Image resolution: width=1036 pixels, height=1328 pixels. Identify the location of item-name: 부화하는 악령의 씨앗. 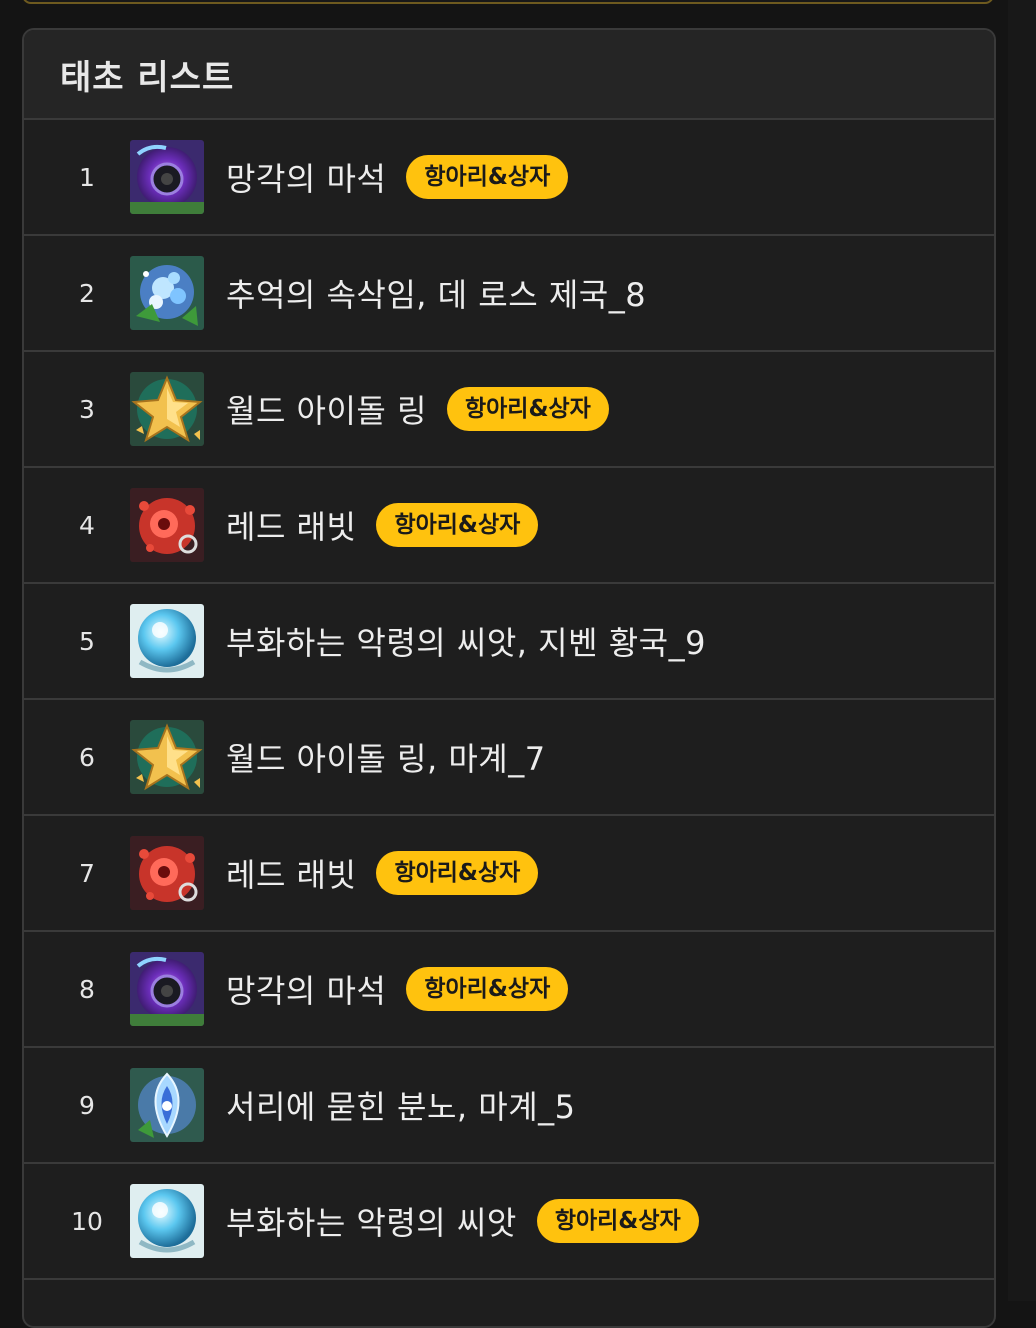
(371, 1223).